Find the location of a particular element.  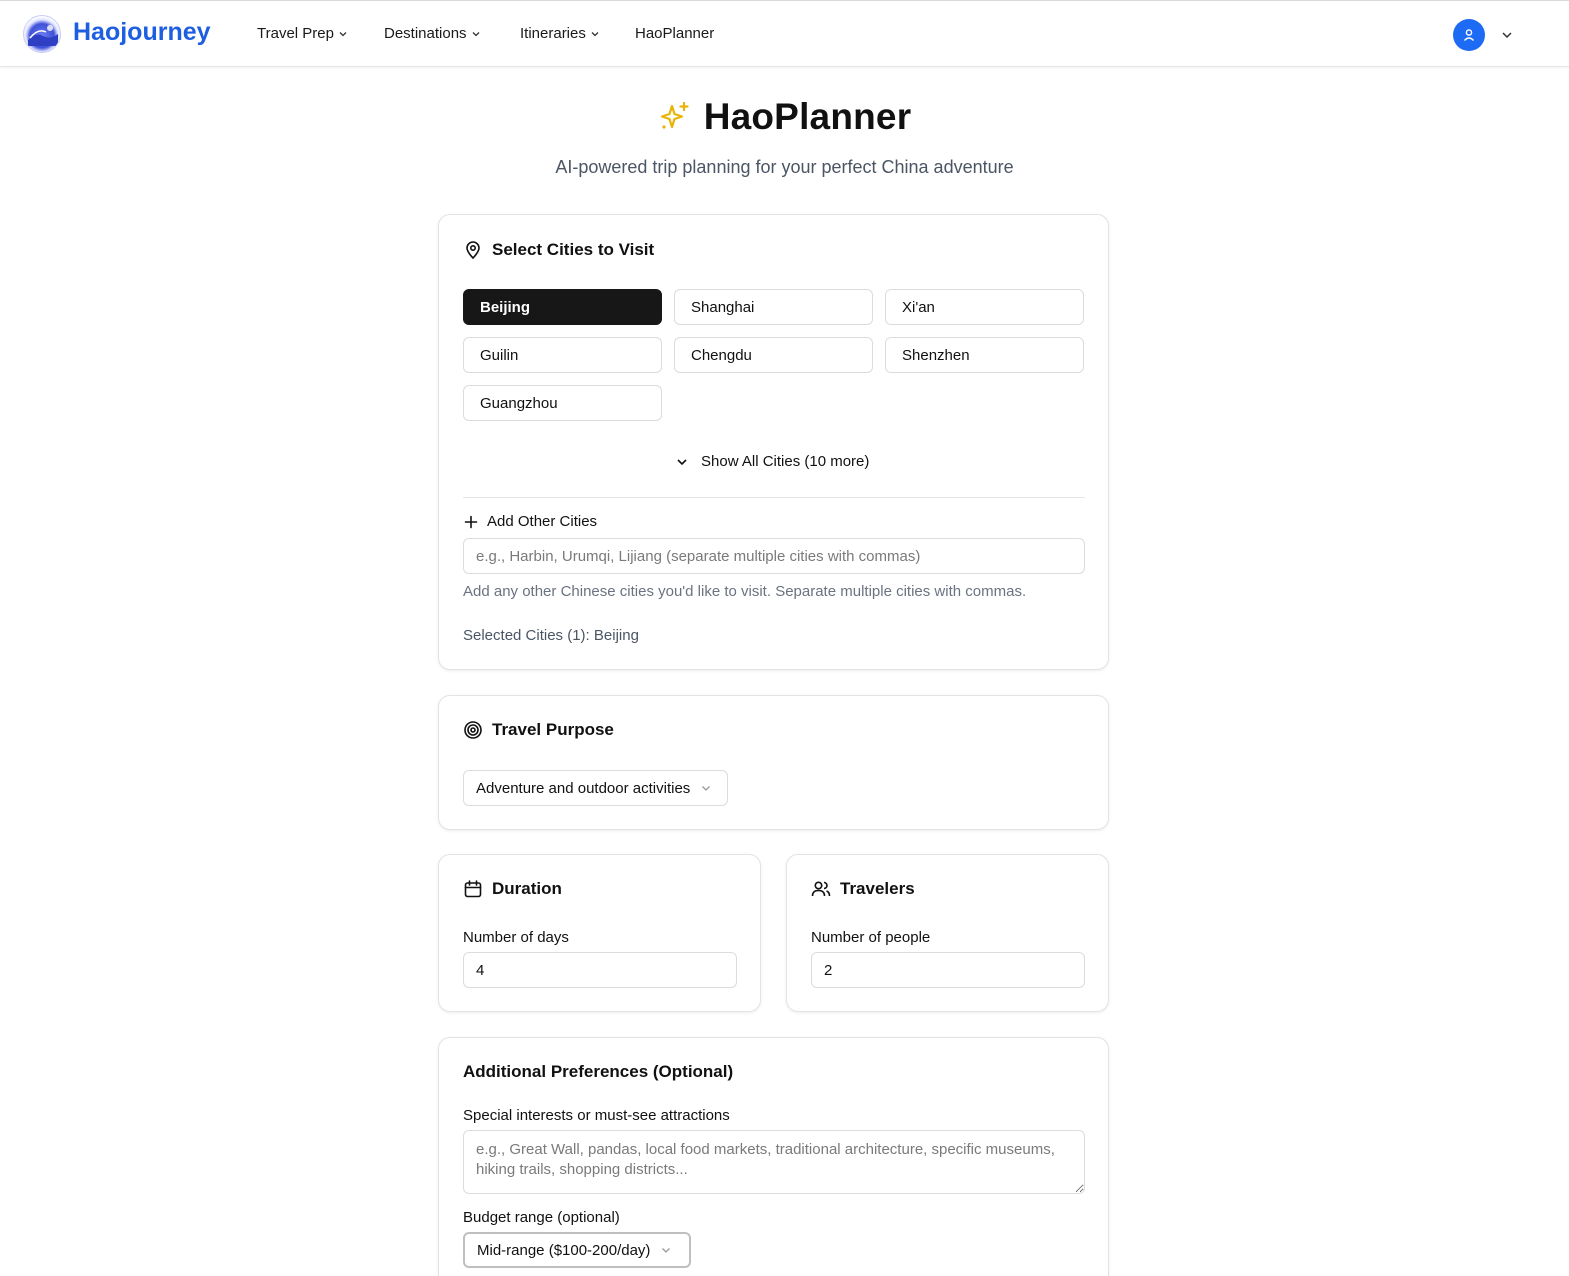

duration-header: Duration is located at coordinates (512, 889).